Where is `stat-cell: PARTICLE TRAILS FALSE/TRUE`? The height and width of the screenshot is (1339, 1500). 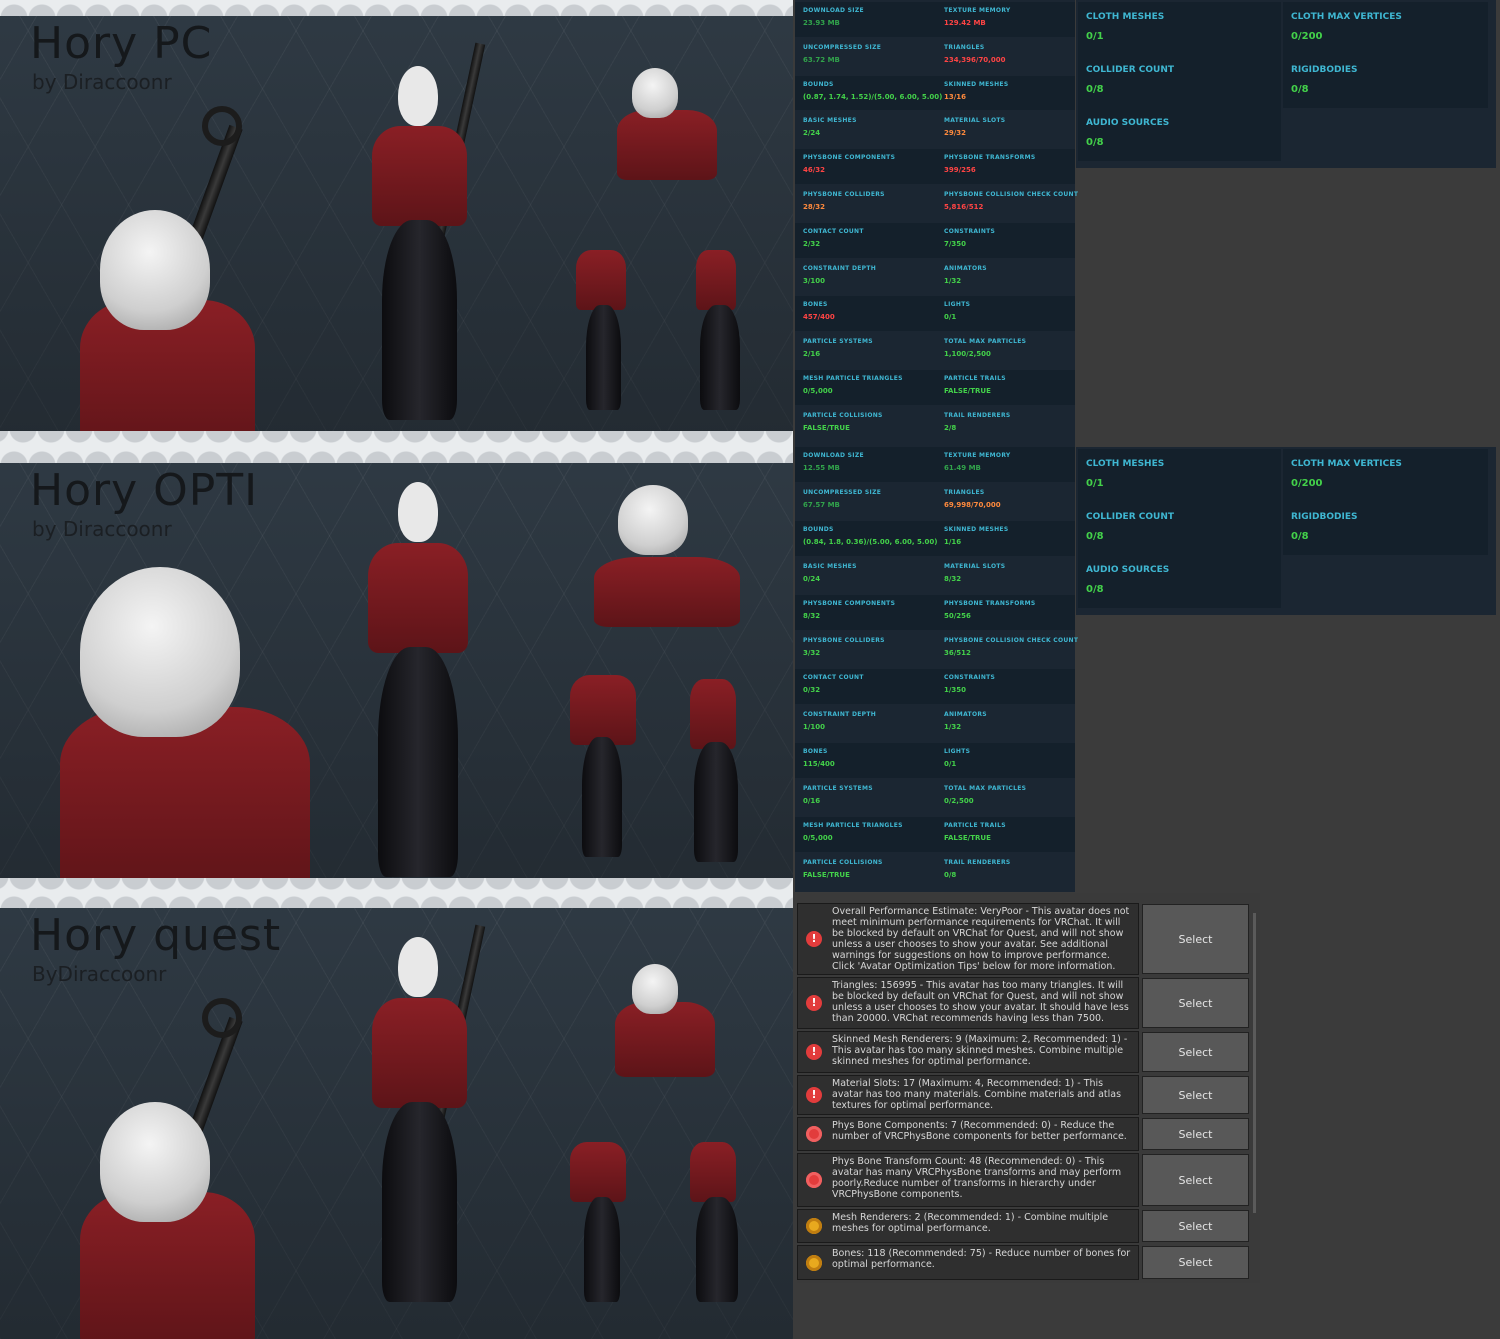
stat-cell: PARTICLE TRAILS FALSE/TRUE is located at coordinates (1006, 388).